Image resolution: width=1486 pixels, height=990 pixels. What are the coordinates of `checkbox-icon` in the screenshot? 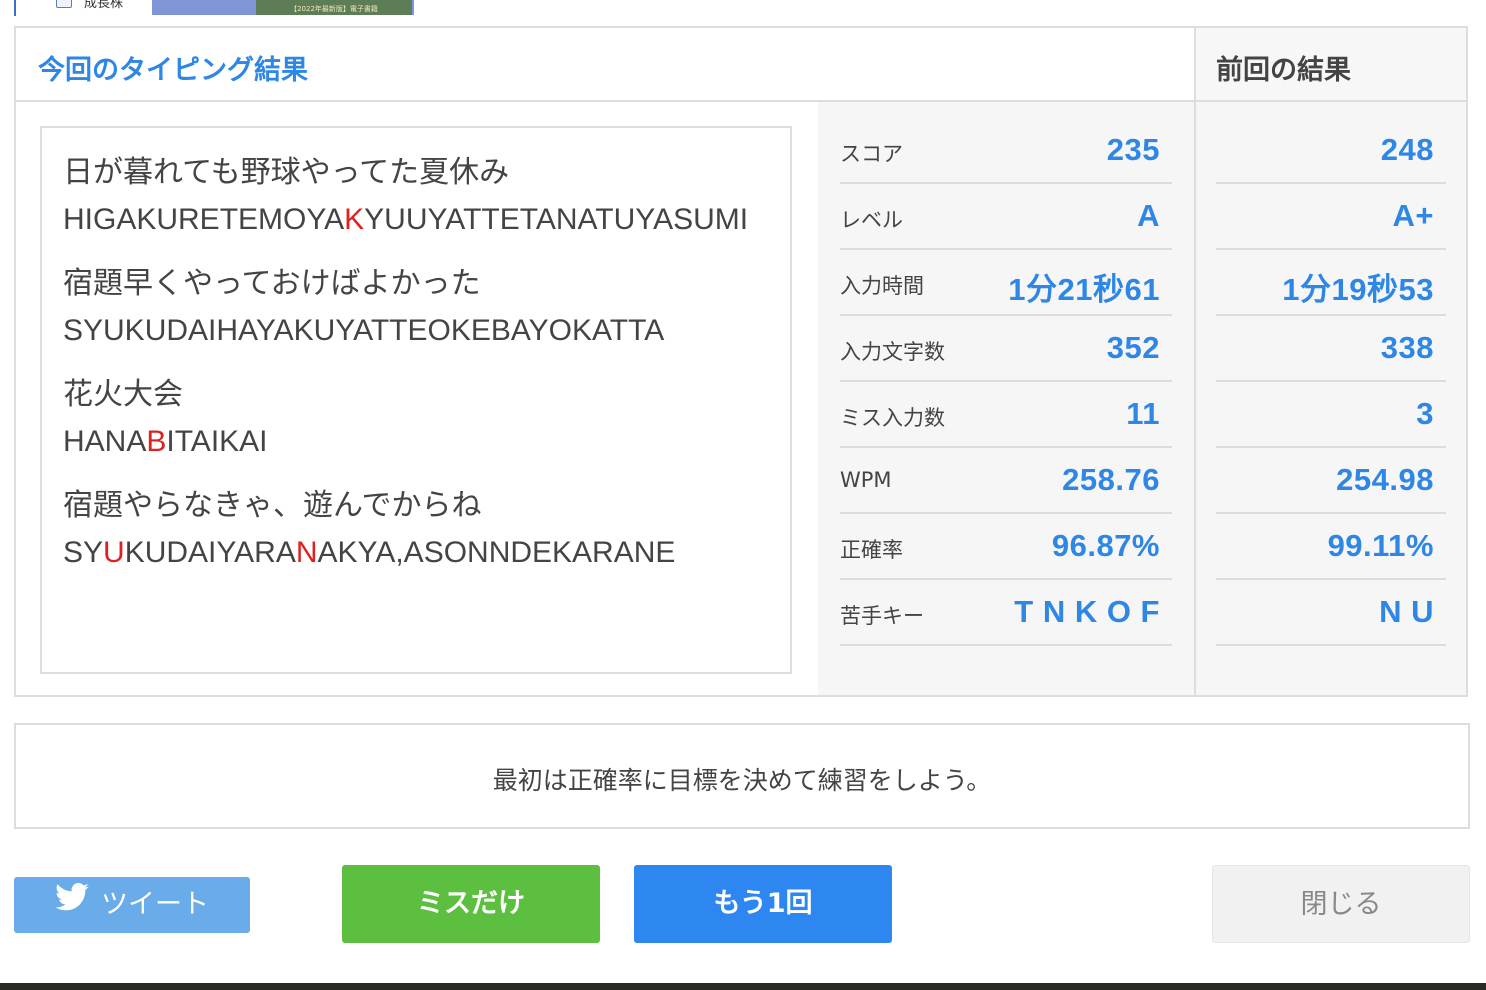 It's located at (64, 4).